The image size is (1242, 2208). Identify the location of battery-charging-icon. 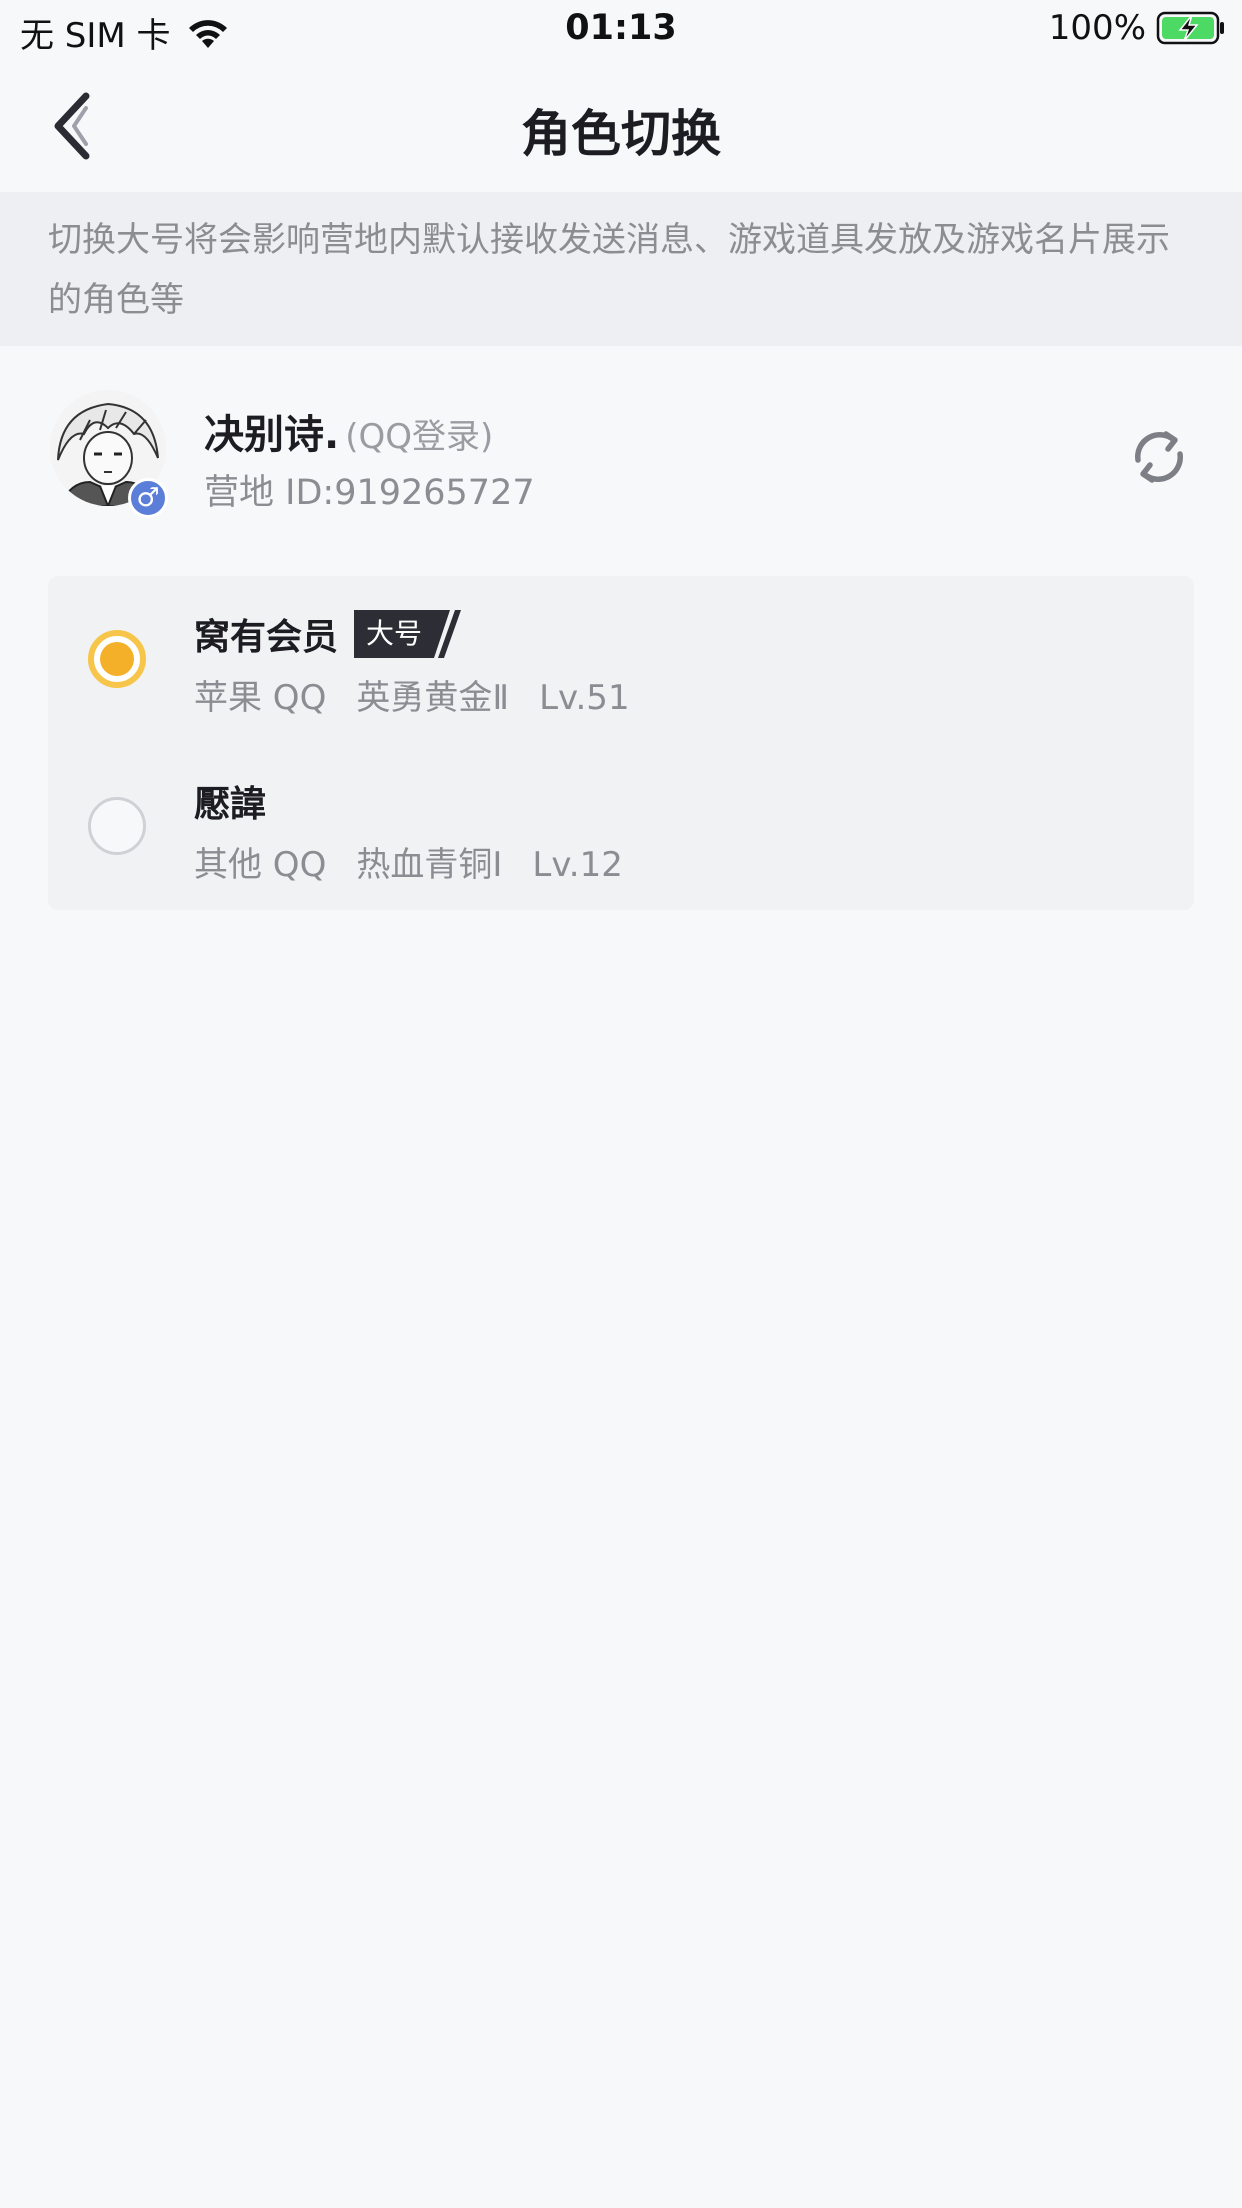
(1190, 28).